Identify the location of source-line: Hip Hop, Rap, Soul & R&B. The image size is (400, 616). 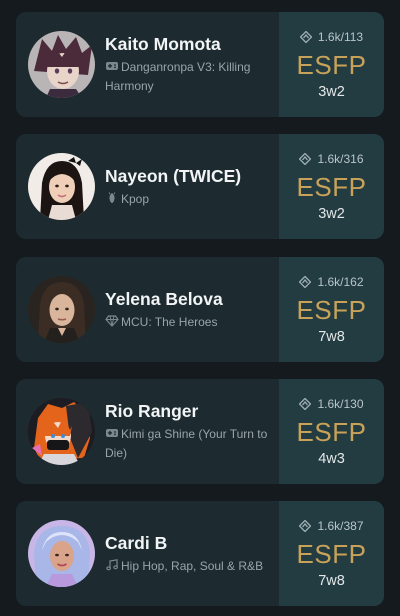
(184, 566).